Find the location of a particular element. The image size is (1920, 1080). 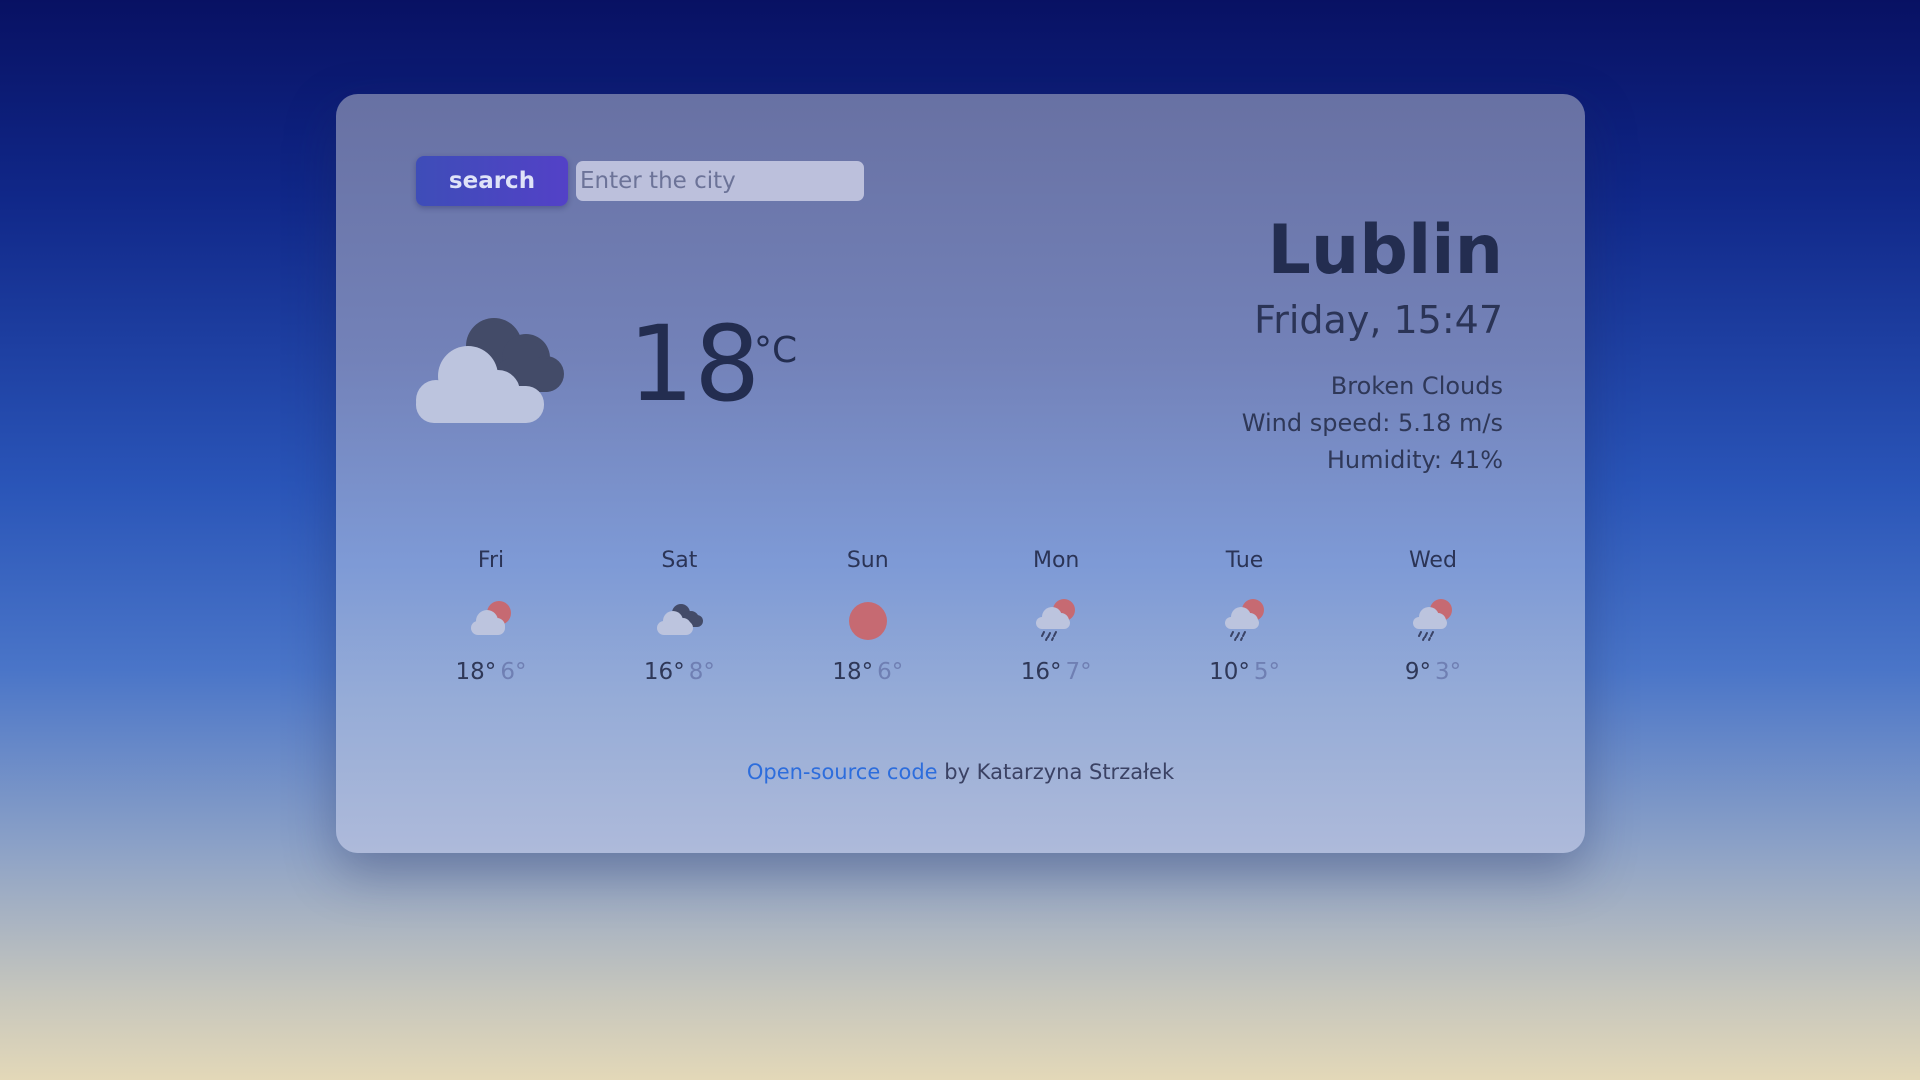

forecast-day-name: Tue is located at coordinates (1244, 560).